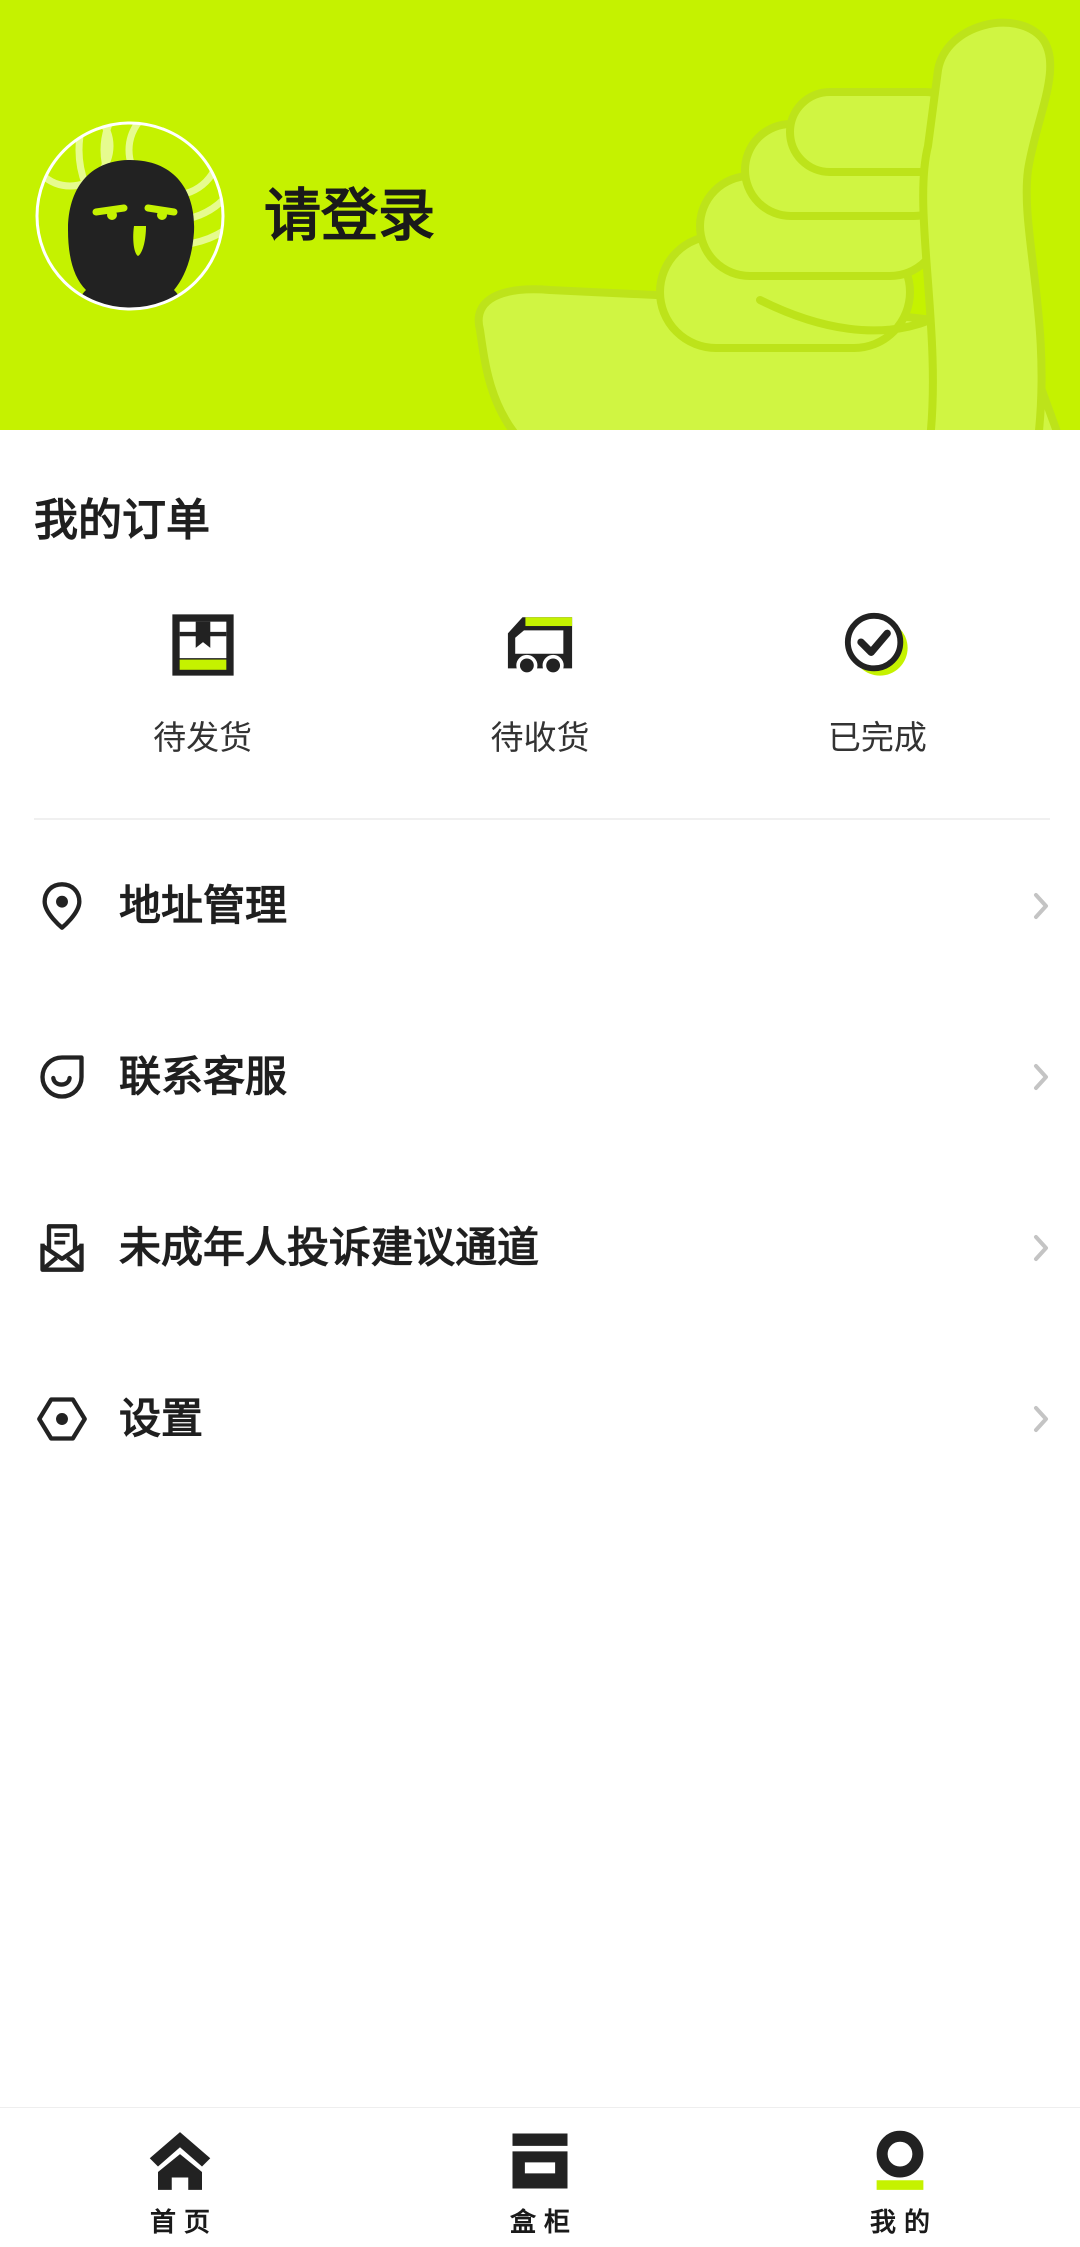 This screenshot has width=1080, height=2247. What do you see at coordinates (203, 905) in the screenshot?
I see `menu-item-label: 地址管理` at bounding box center [203, 905].